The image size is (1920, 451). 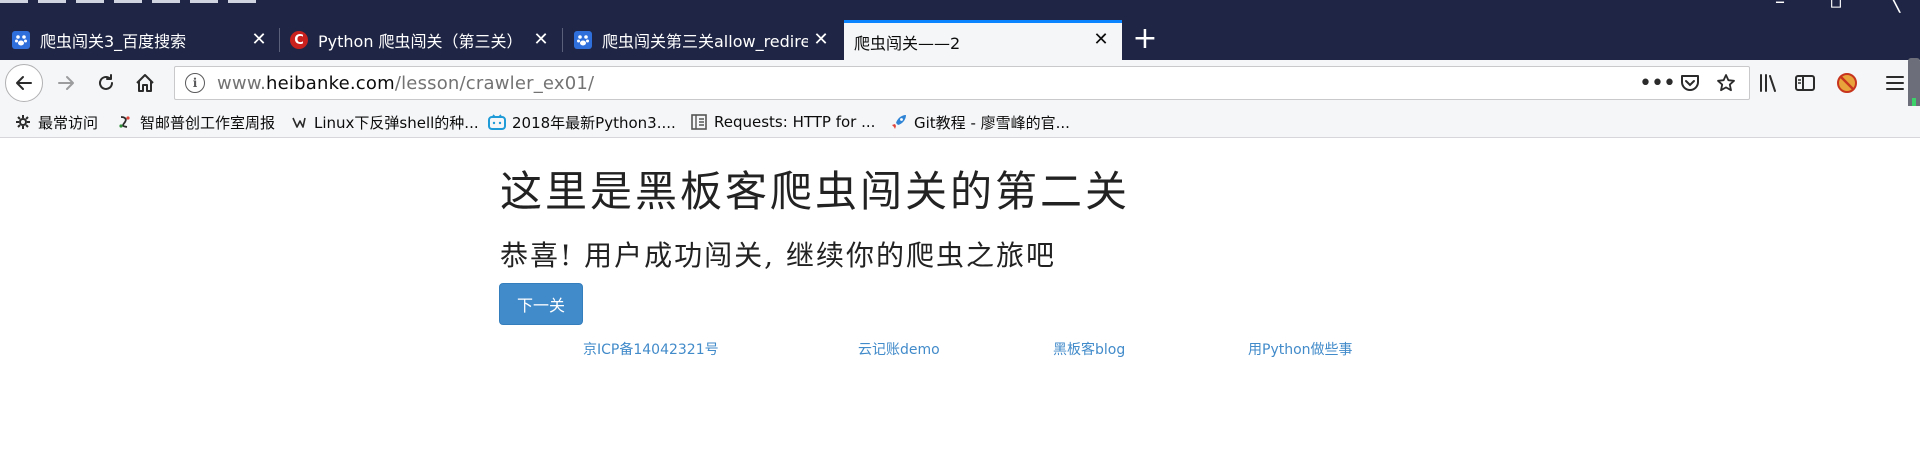 I want to click on library-icon, so click(x=1769, y=83).